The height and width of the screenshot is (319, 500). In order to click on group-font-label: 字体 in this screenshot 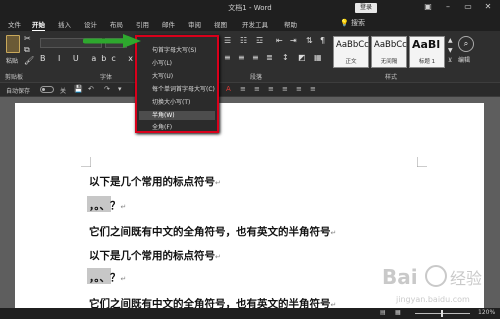, I will do `click(106, 77)`.